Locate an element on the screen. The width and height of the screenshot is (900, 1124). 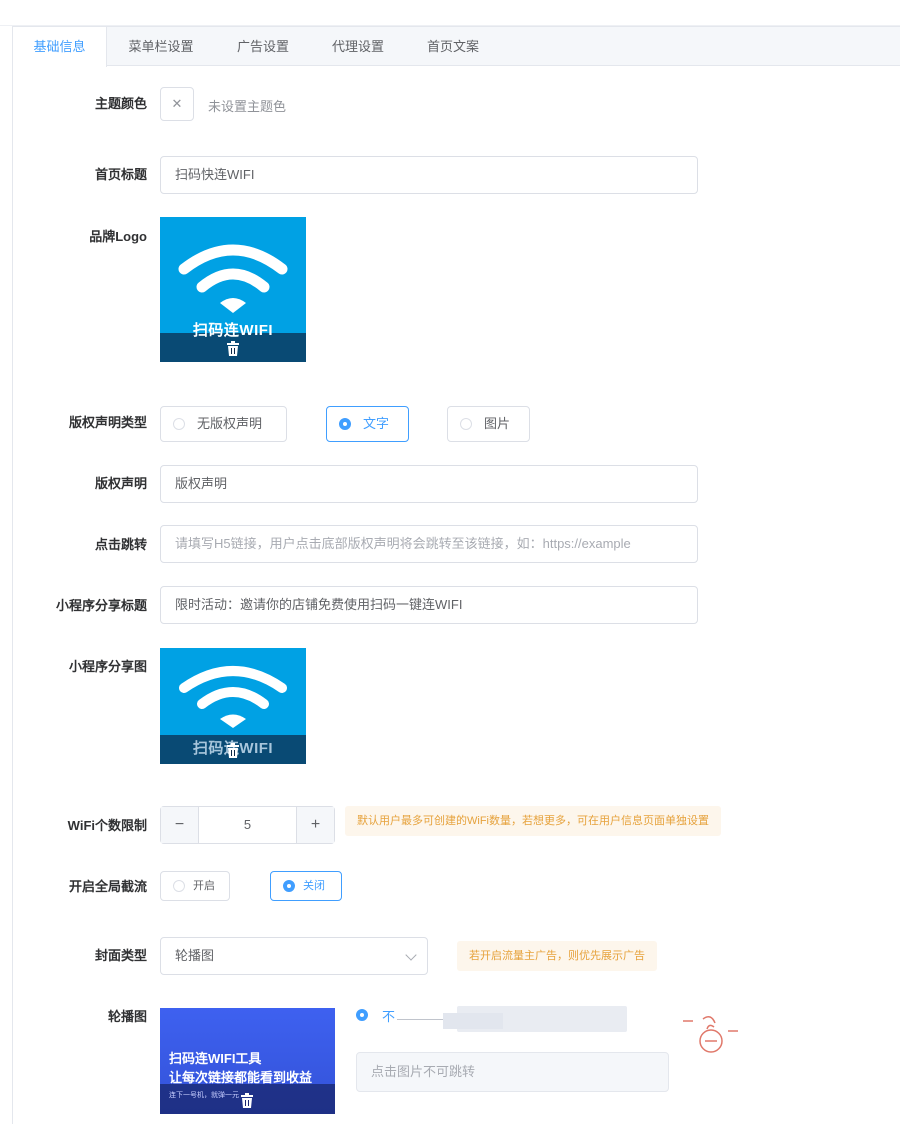
radio-label: 图片 is located at coordinates (497, 423).